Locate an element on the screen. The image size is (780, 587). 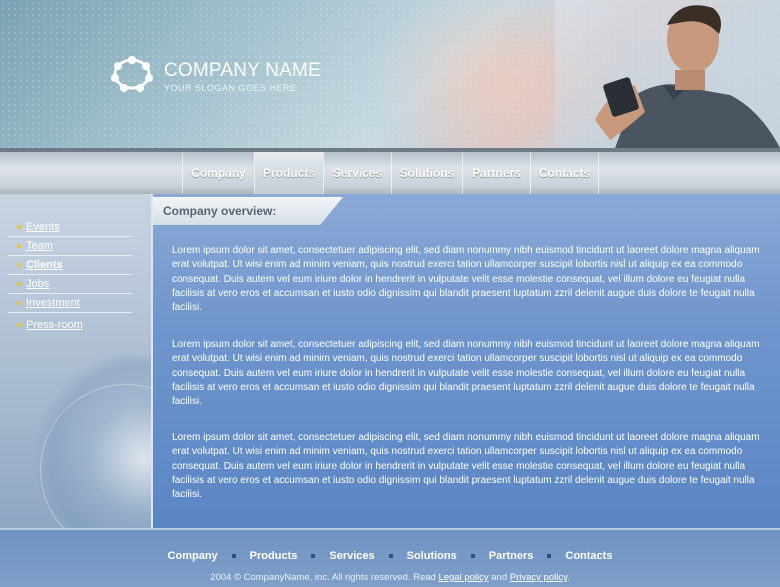
company-logo-icon is located at coordinates (132, 74).